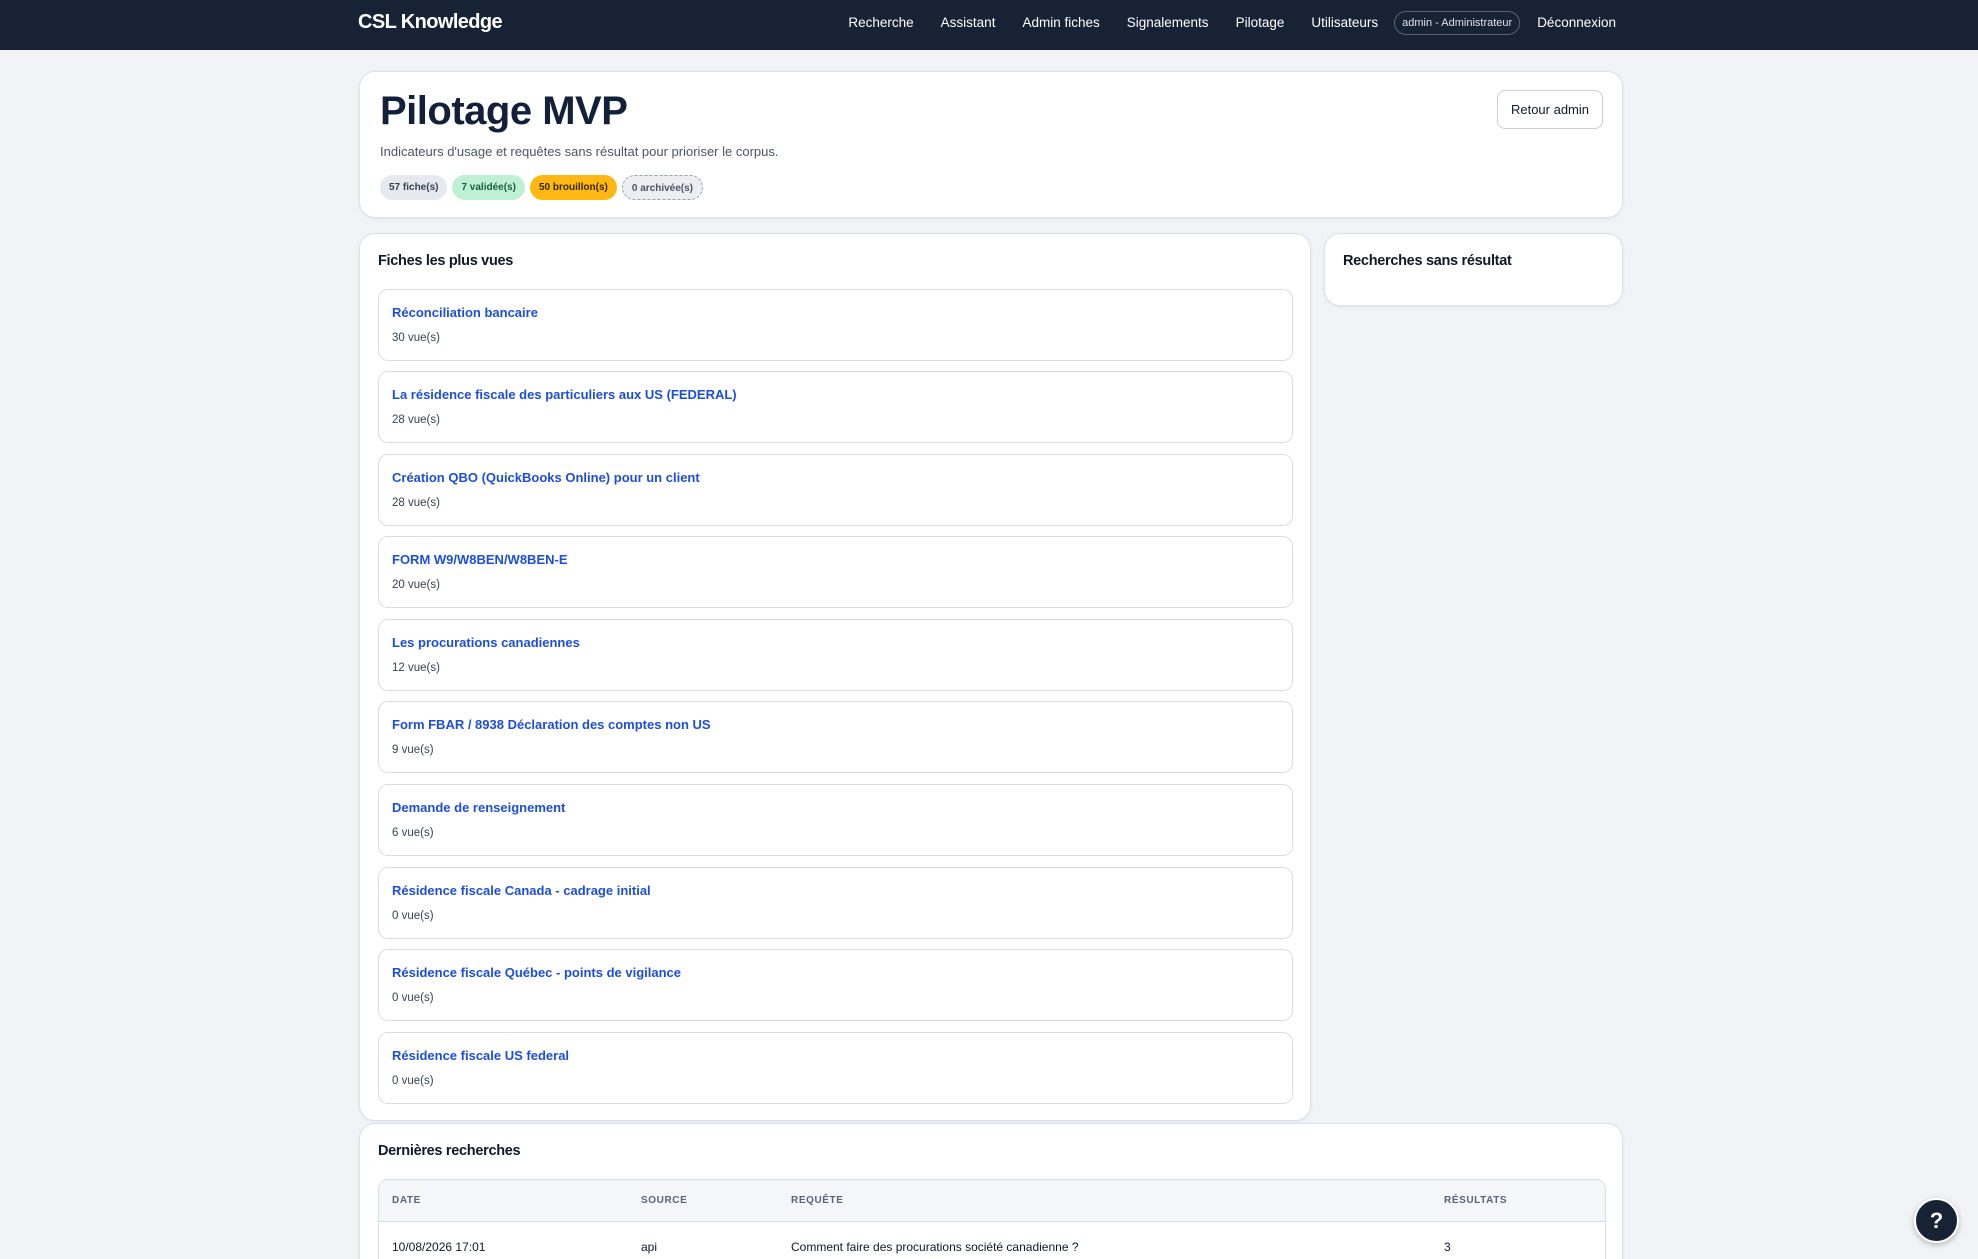  What do you see at coordinates (992, 1201) in the screenshot?
I see `table-header: DATE SOURCE REQUÊTE RÉSULTATS` at bounding box center [992, 1201].